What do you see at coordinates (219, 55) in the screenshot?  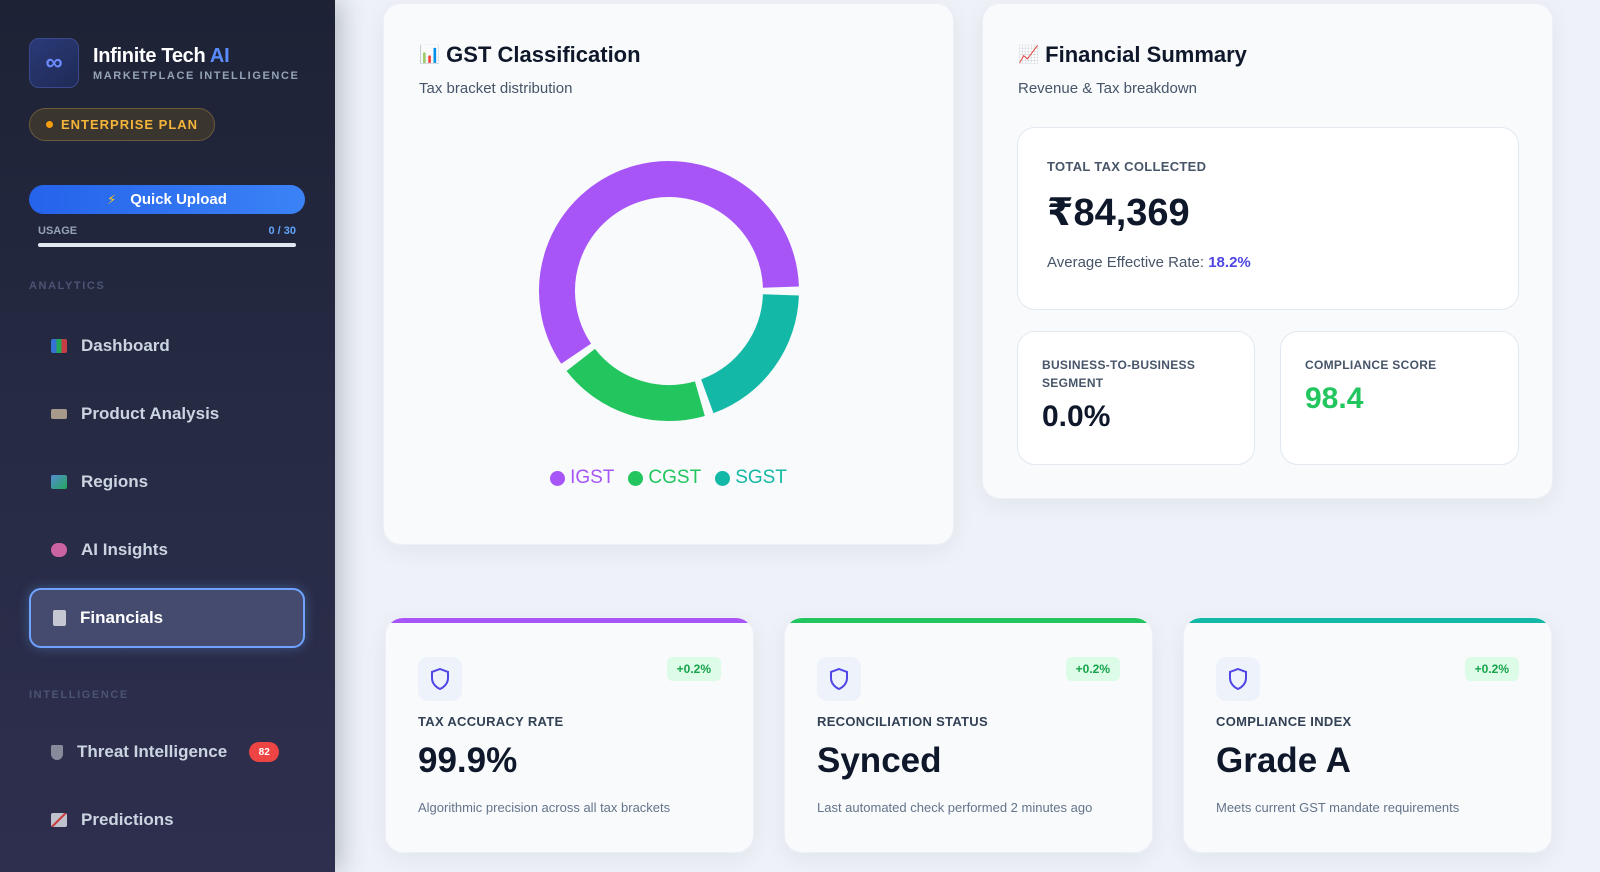 I see `brand-ai: AI` at bounding box center [219, 55].